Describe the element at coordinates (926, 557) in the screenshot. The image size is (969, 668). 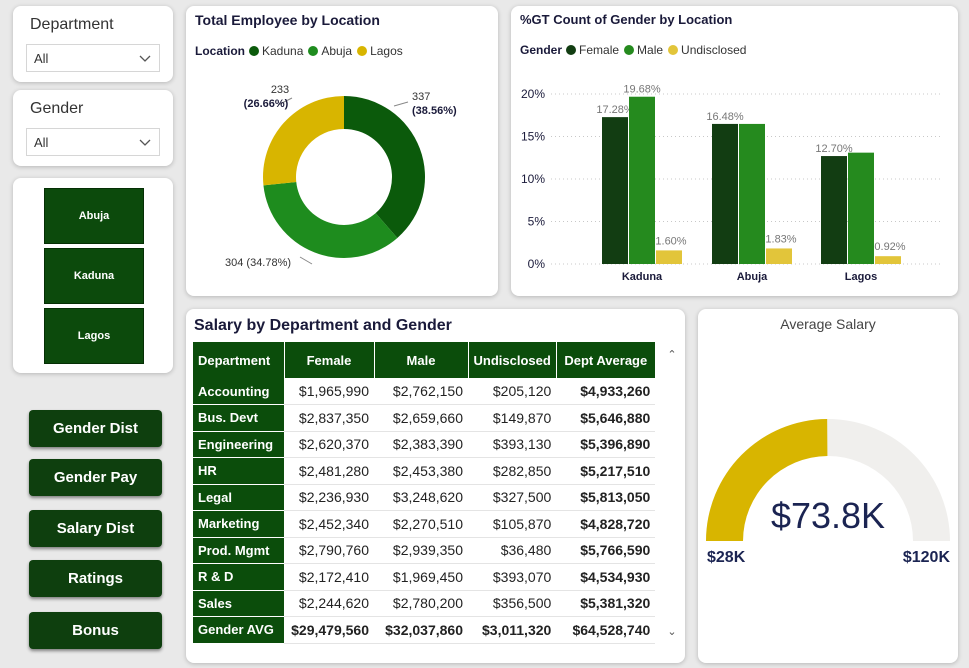
I see `gauge-max: $120K` at that location.